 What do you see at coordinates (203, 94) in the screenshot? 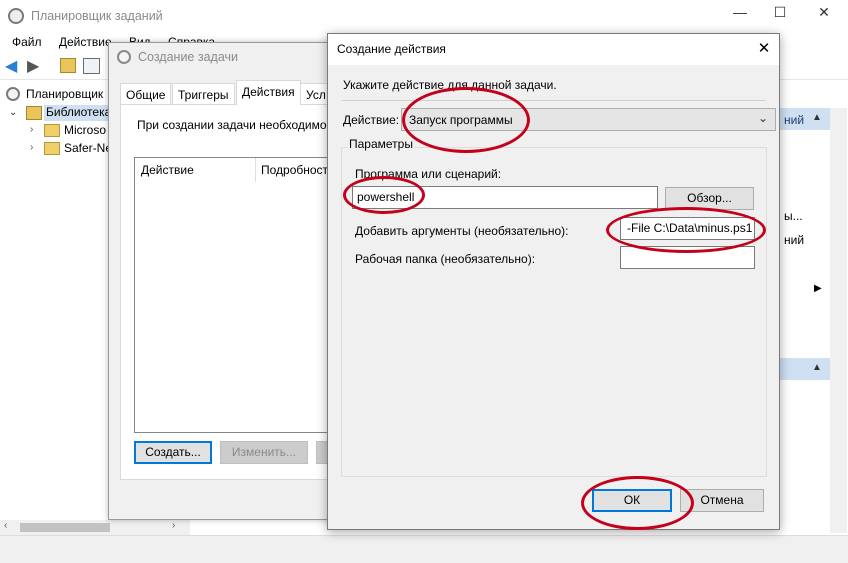
I see `tab-triggers: Триггеры` at bounding box center [203, 94].